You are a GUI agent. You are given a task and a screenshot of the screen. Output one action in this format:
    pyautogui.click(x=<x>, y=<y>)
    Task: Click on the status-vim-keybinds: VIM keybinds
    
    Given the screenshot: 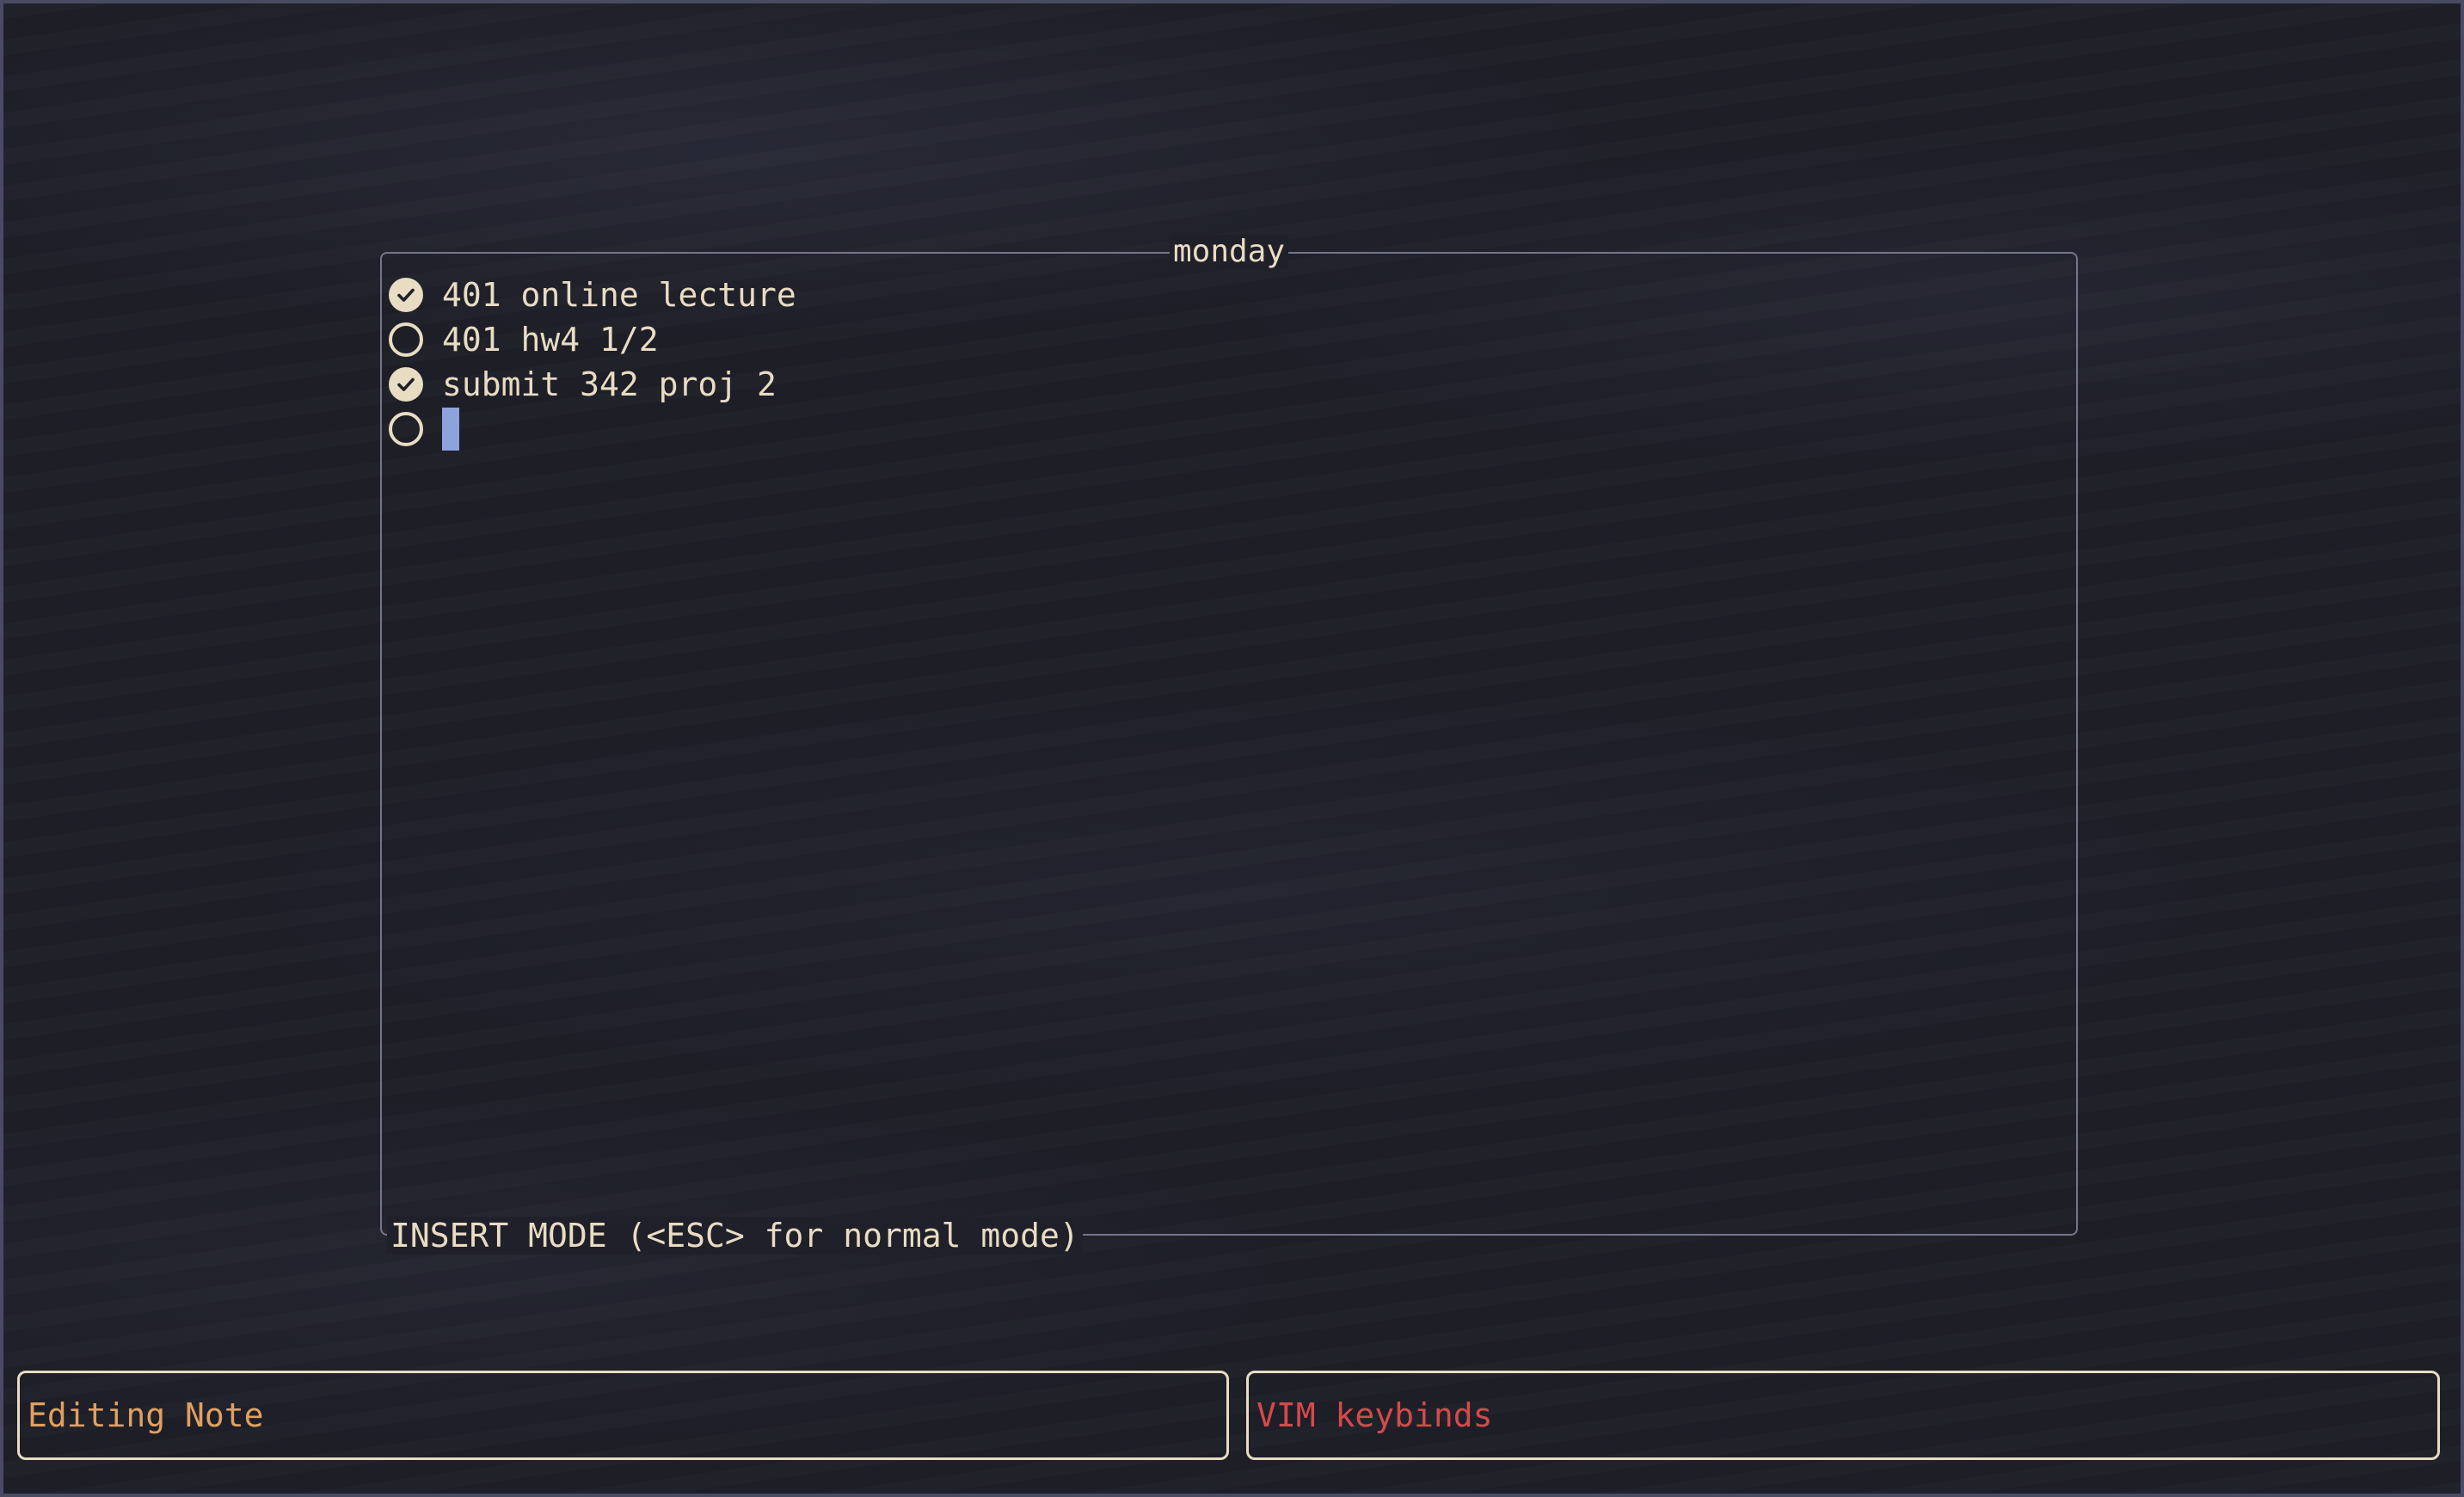 What is the action you would take?
    pyautogui.click(x=1843, y=1416)
    